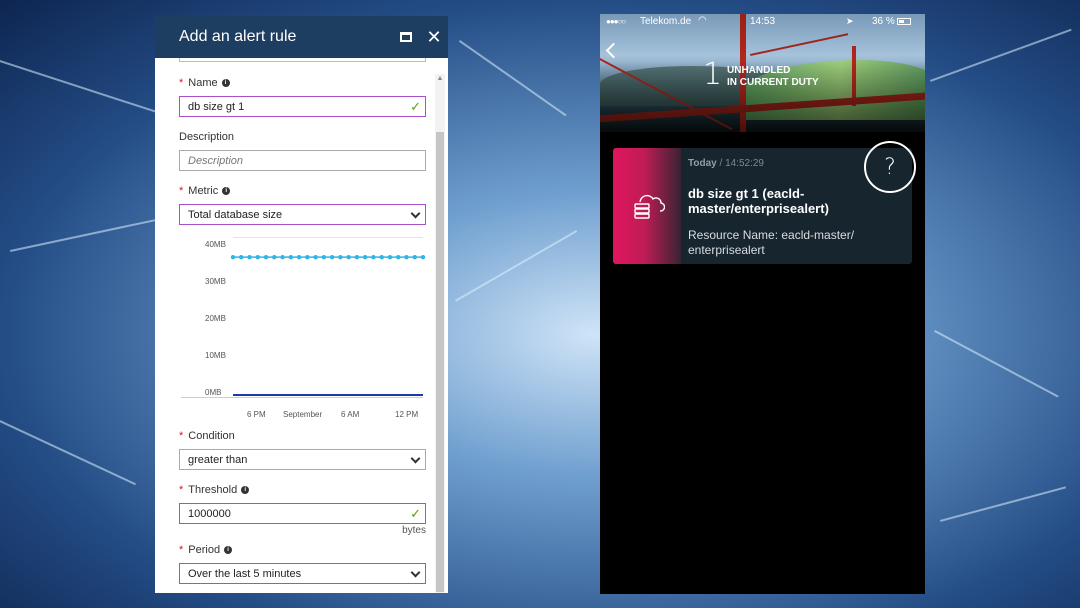  I want to click on blade-scrollbar: ▲, so click(440, 333).